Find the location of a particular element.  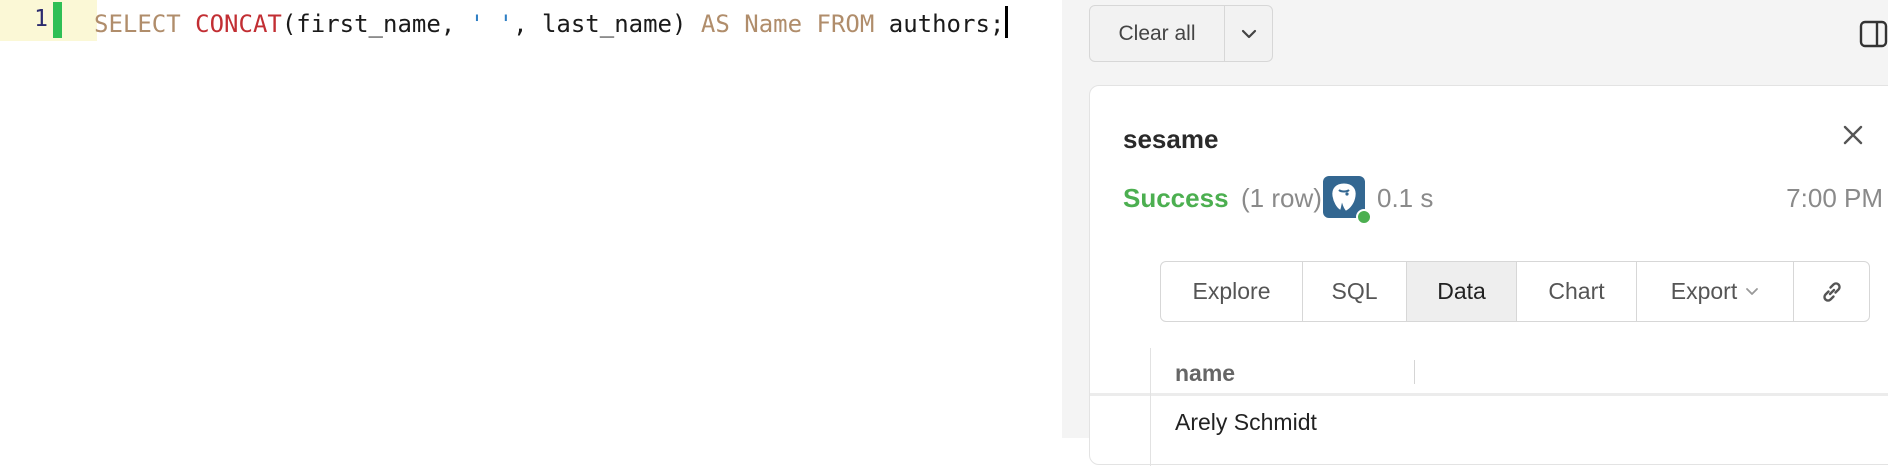

tab-export-label: Export is located at coordinates (1704, 291).